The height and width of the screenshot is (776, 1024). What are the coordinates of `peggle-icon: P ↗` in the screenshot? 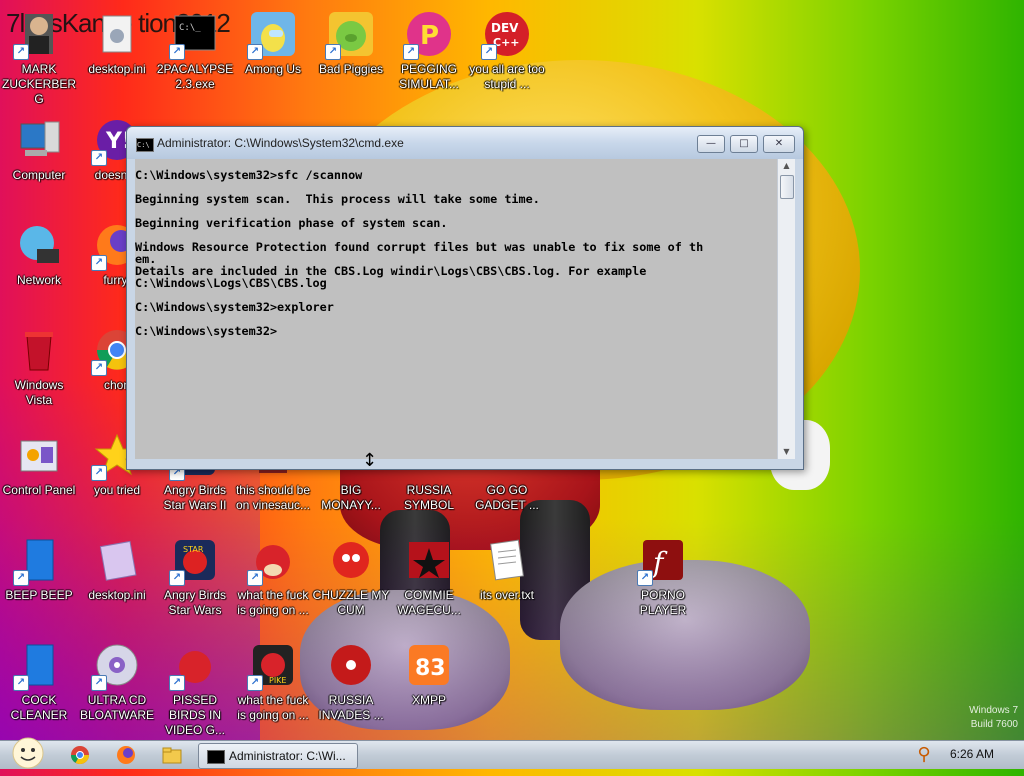 It's located at (428, 35).